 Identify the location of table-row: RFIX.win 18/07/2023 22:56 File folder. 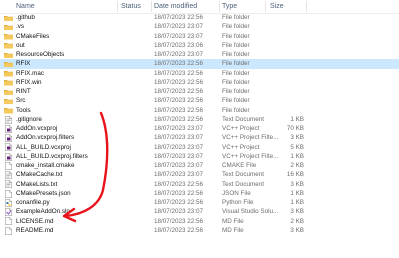
(199, 82).